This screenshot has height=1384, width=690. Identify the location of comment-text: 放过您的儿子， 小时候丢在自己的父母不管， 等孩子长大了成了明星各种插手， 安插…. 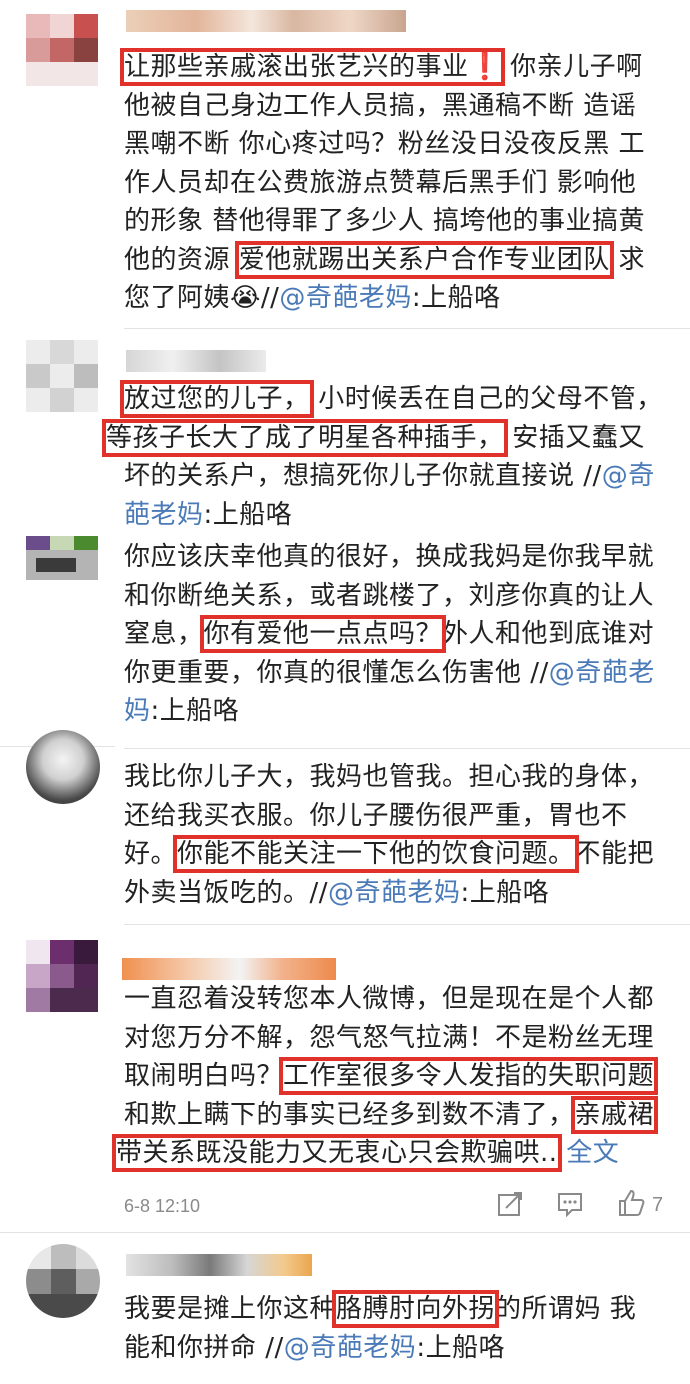
(382, 455).